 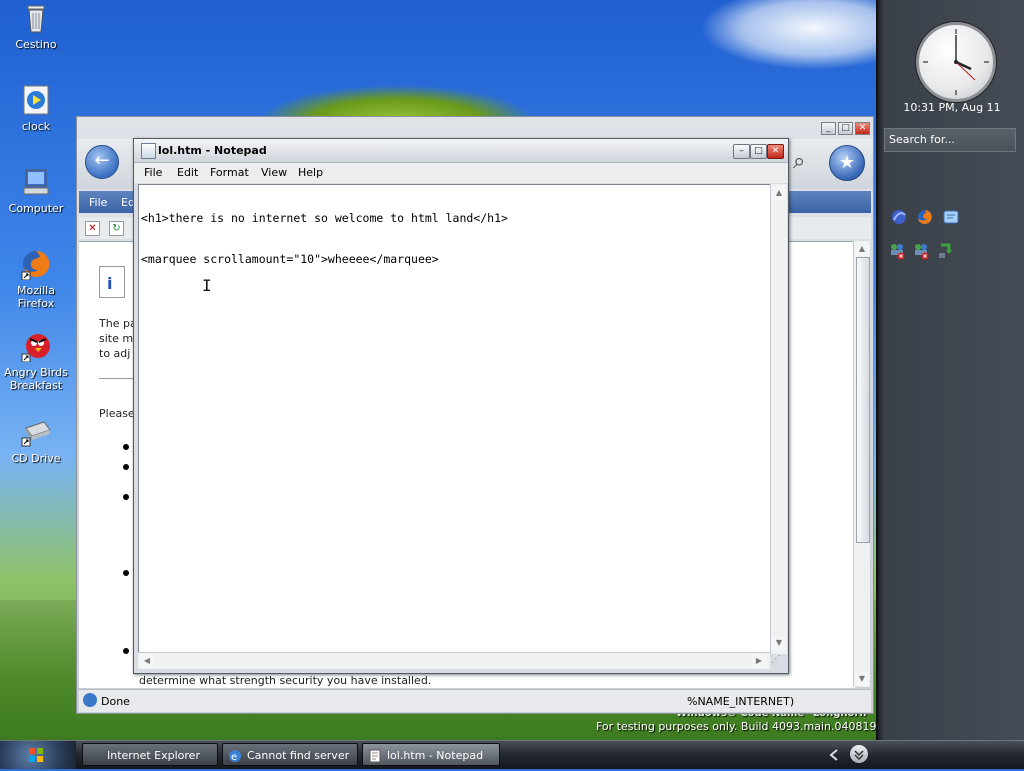 I want to click on search-icon: ⌕, so click(x=806, y=162).